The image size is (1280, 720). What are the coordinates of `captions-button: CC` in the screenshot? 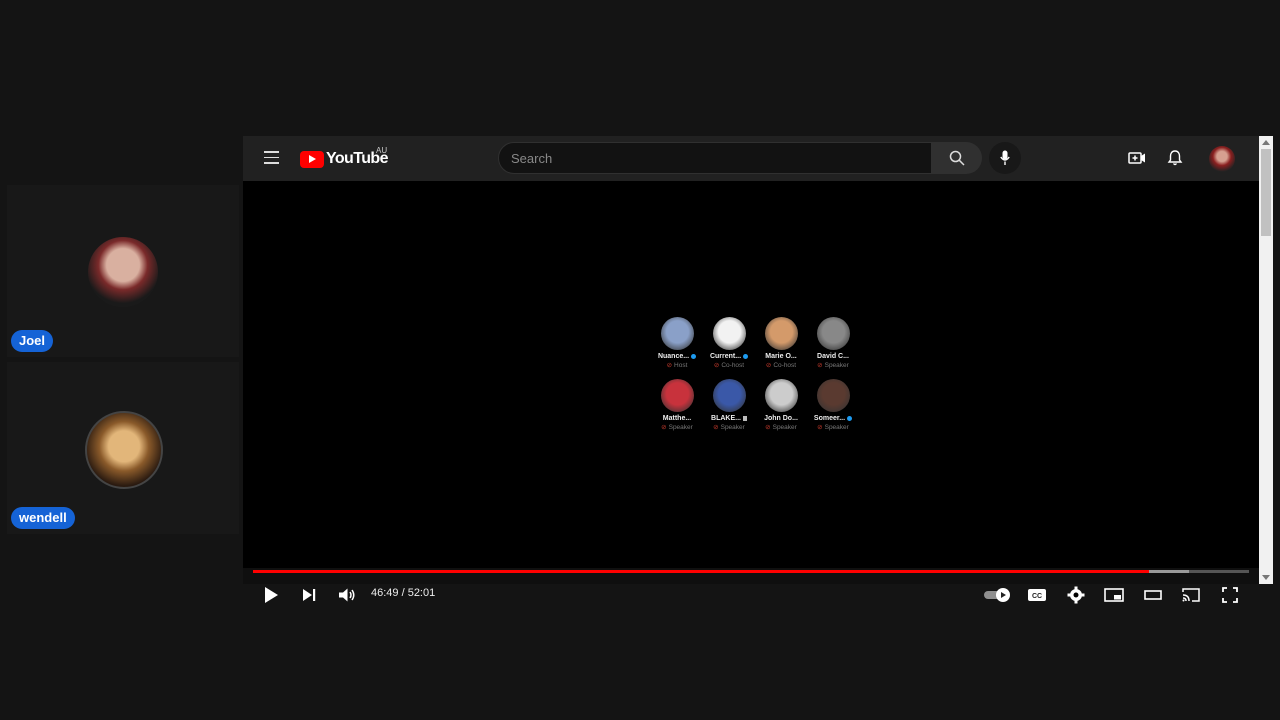 It's located at (1037, 595).